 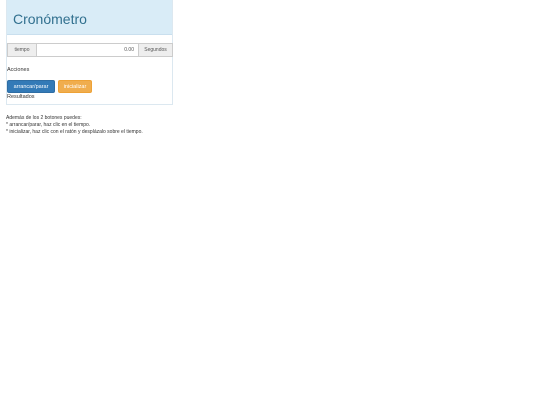 What do you see at coordinates (50, 19) in the screenshot?
I see `page-title: Cronómetro` at bounding box center [50, 19].